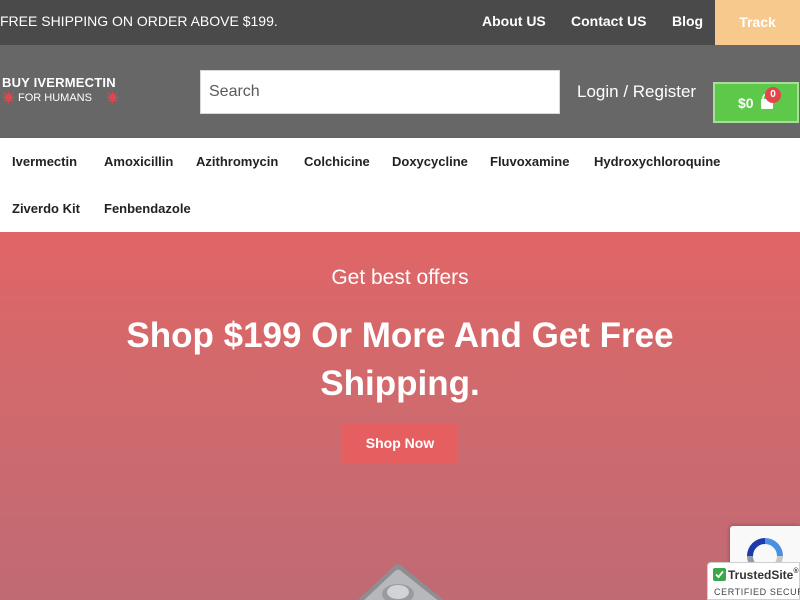 Image resolution: width=800 pixels, height=600 pixels. Describe the element at coordinates (337, 161) in the screenshot. I see `nav-item-colchicine: Colchicine` at that location.